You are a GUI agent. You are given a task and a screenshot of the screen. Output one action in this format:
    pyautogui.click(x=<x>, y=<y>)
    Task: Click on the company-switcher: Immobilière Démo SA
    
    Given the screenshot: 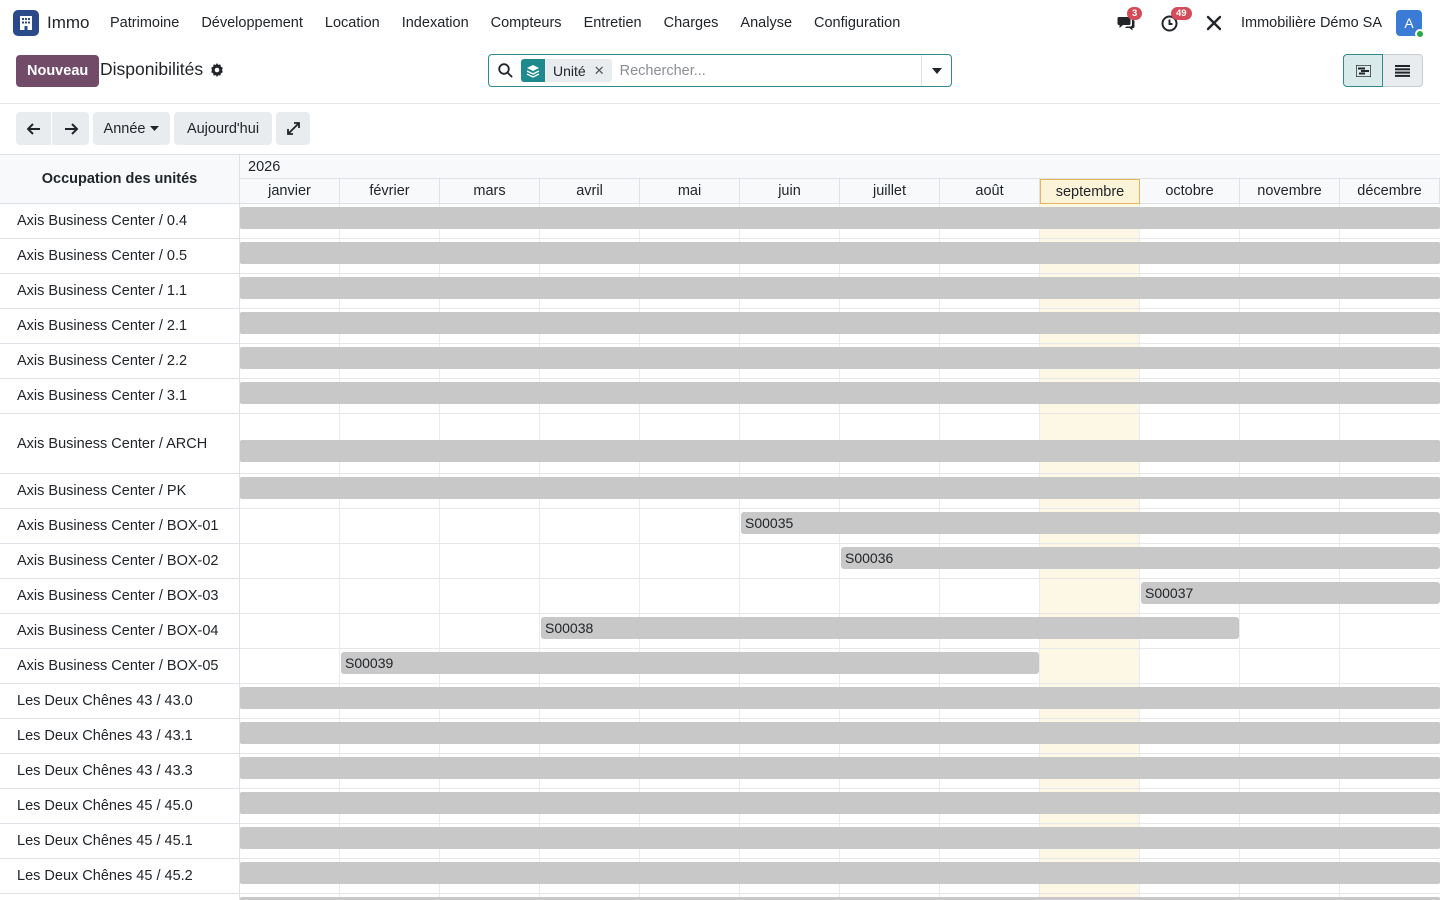 What is the action you would take?
    pyautogui.click(x=1311, y=23)
    